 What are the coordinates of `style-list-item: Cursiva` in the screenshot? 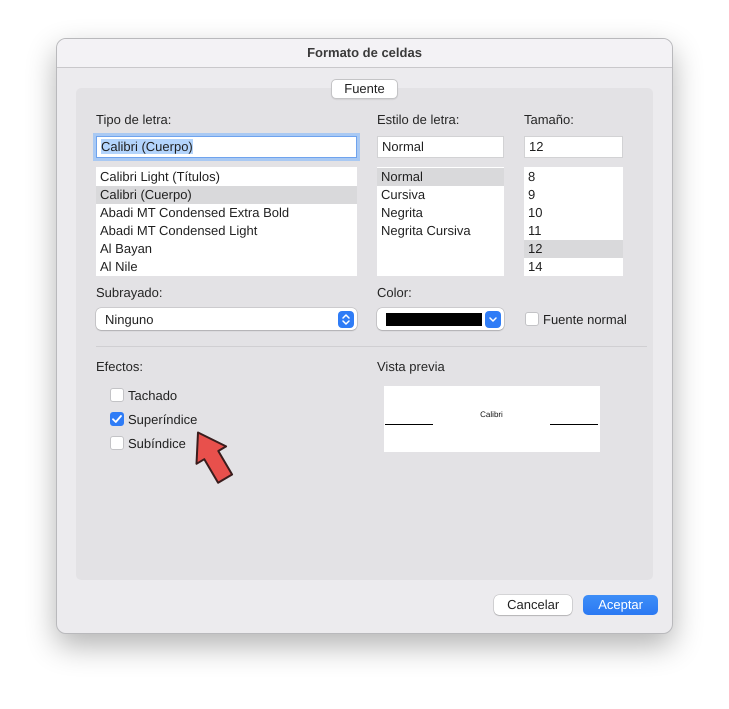 It's located at (440, 195).